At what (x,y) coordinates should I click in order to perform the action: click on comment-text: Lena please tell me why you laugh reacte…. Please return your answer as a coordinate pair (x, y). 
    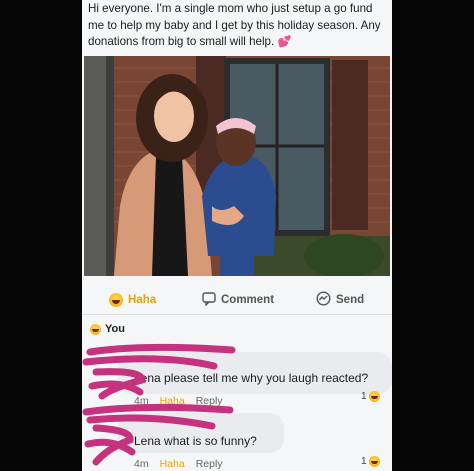
    Looking at the image, I should click on (251, 378).